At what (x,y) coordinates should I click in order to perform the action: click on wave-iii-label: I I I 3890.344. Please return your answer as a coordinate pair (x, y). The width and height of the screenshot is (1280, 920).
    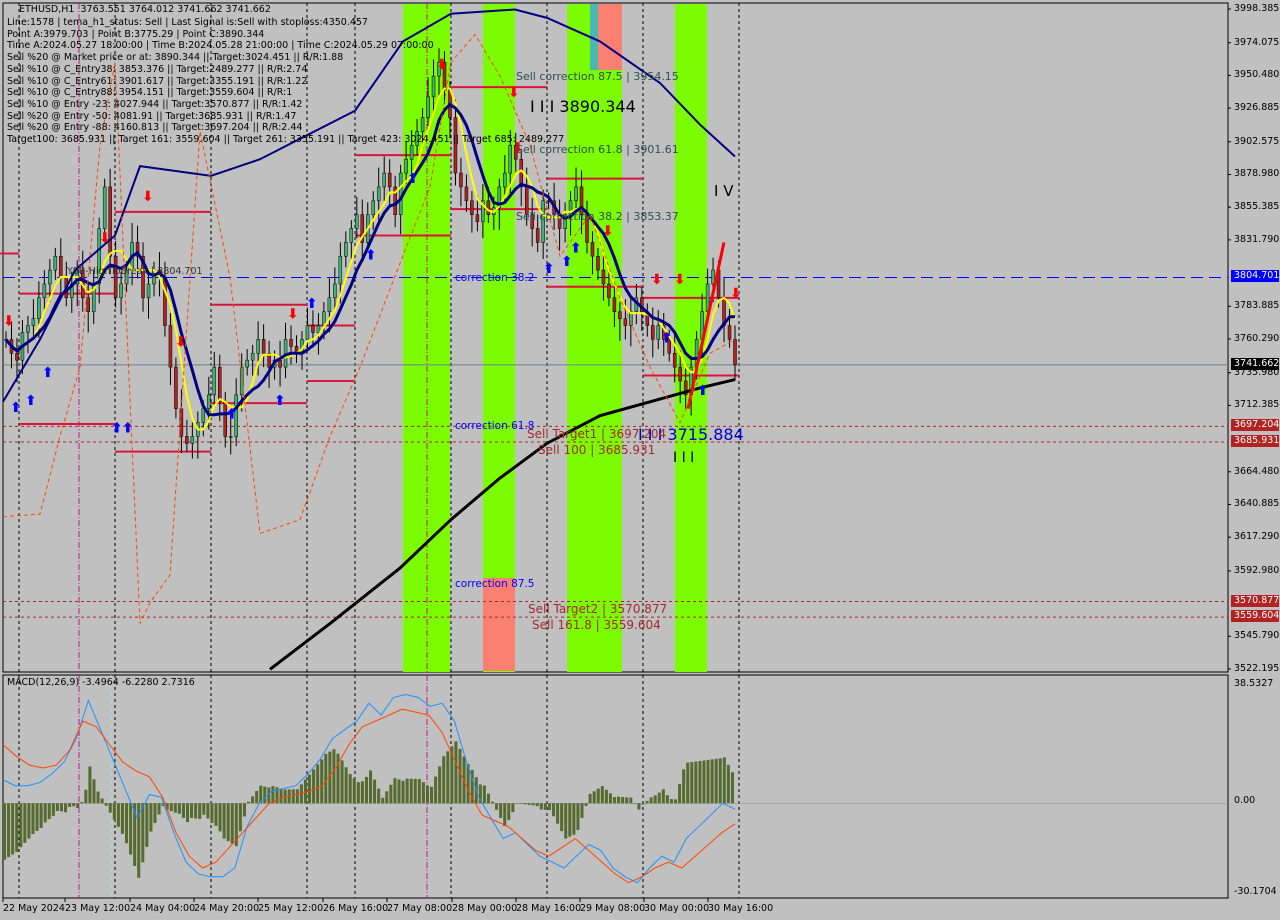
    Looking at the image, I should click on (583, 106).